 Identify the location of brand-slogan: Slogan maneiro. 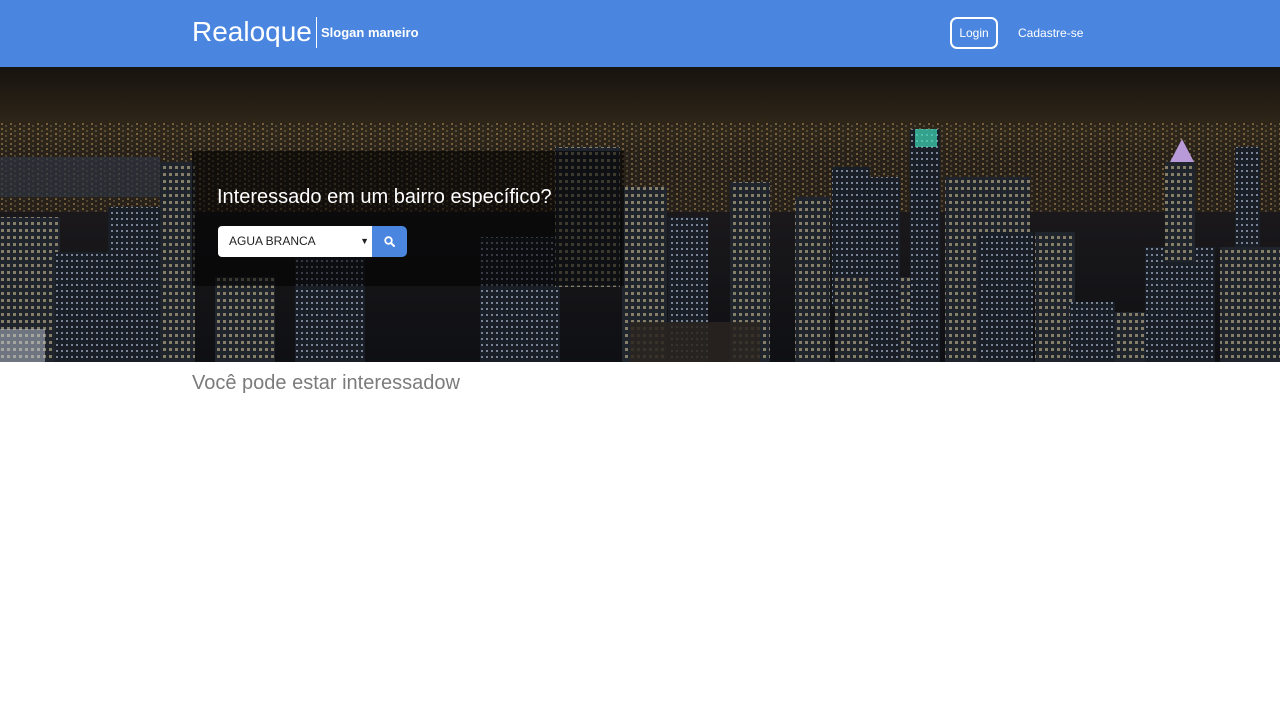
(370, 32).